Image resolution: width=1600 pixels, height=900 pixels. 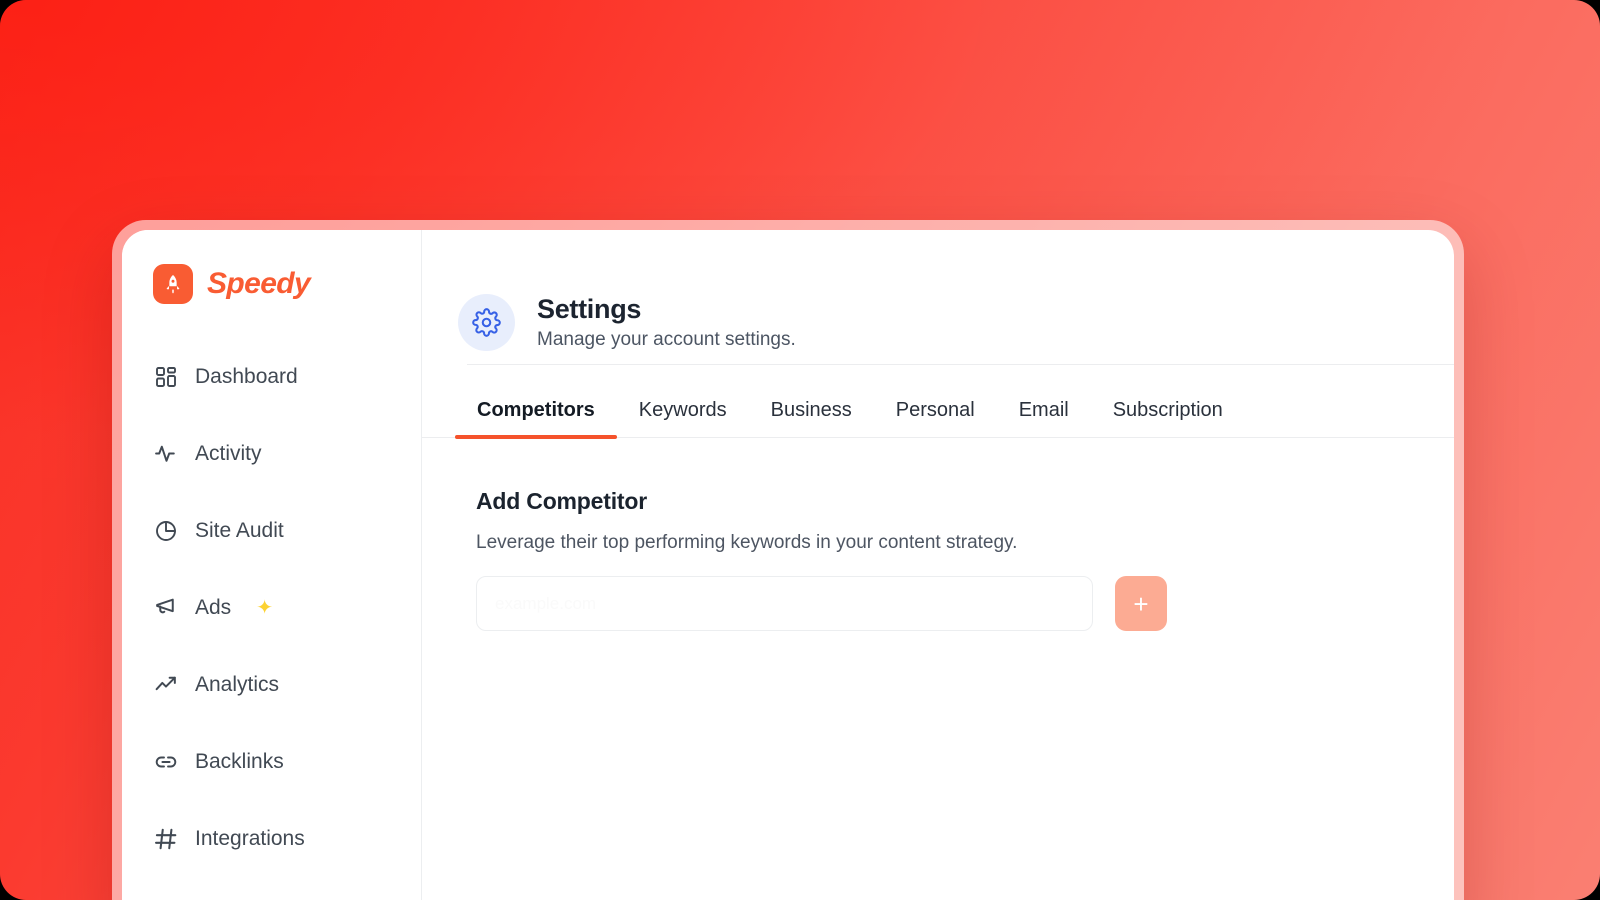 What do you see at coordinates (246, 376) in the screenshot?
I see `sidebar-item-label: Dashboard` at bounding box center [246, 376].